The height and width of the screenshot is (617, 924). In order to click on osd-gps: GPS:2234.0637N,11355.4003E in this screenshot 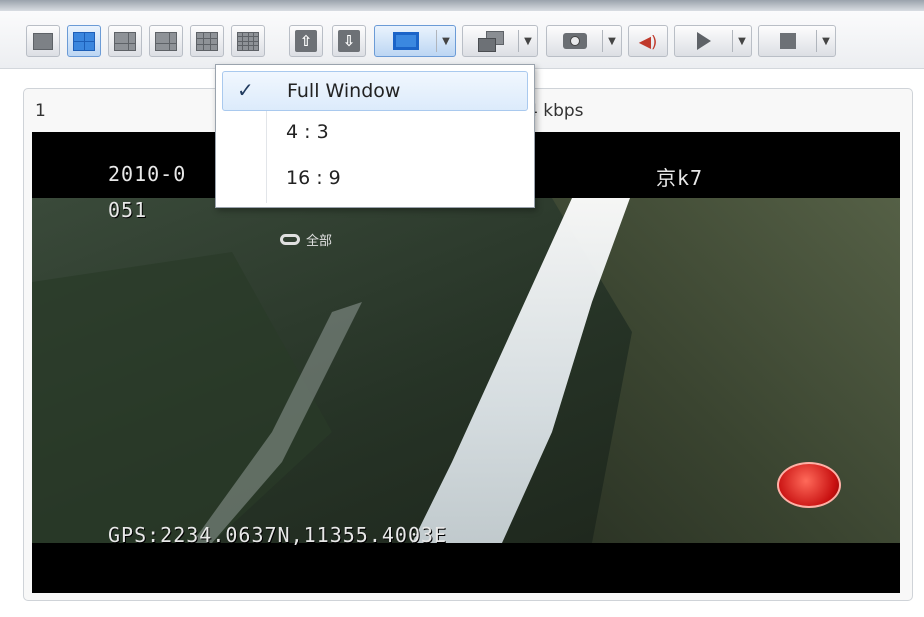, I will do `click(278, 535)`.